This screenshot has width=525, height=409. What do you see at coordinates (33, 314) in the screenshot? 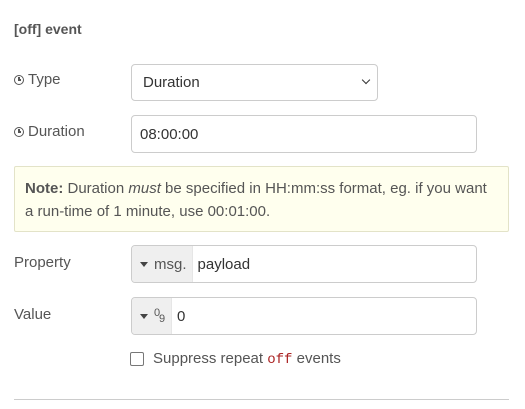
I see `value-label: Value` at bounding box center [33, 314].